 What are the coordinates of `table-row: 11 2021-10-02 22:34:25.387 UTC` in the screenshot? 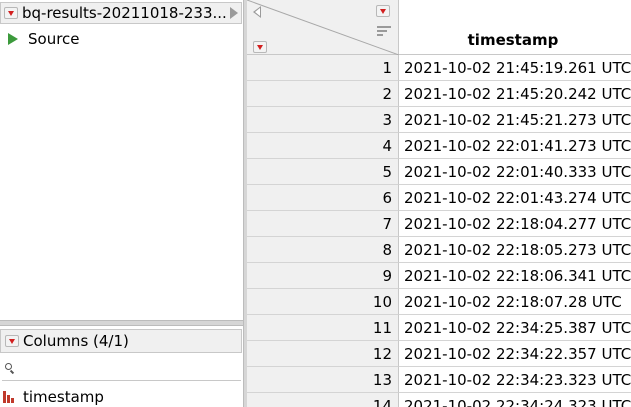 It's located at (439, 328).